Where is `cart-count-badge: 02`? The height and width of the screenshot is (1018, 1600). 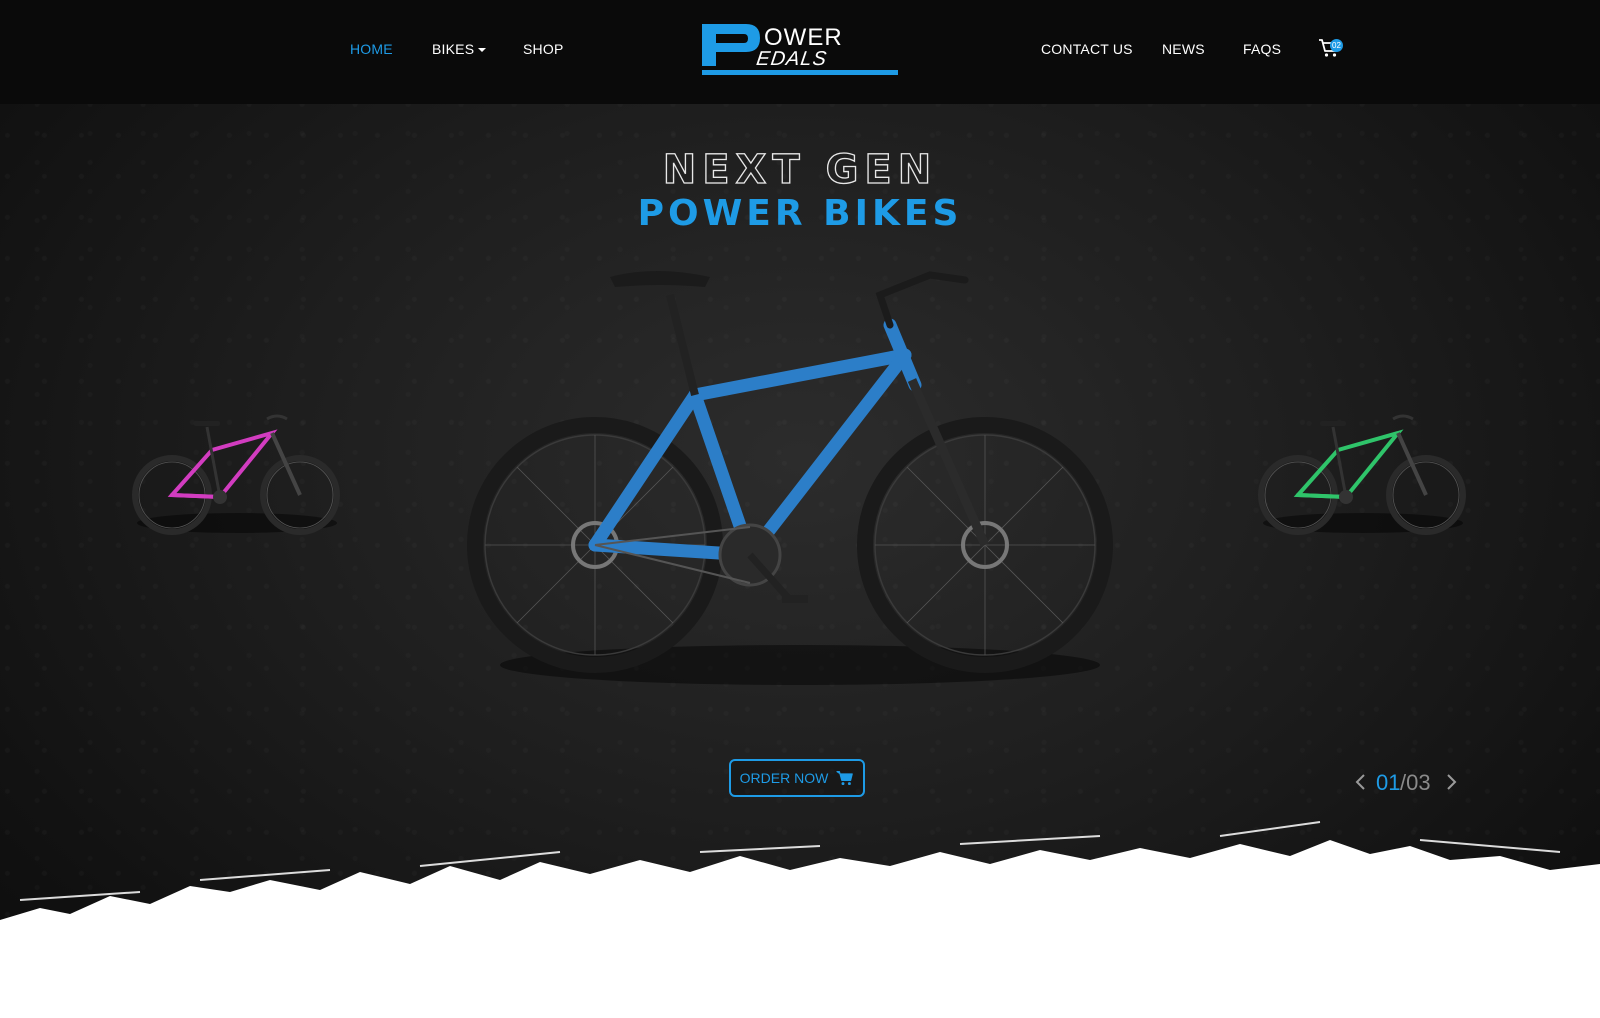 cart-count-badge: 02 is located at coordinates (1336, 45).